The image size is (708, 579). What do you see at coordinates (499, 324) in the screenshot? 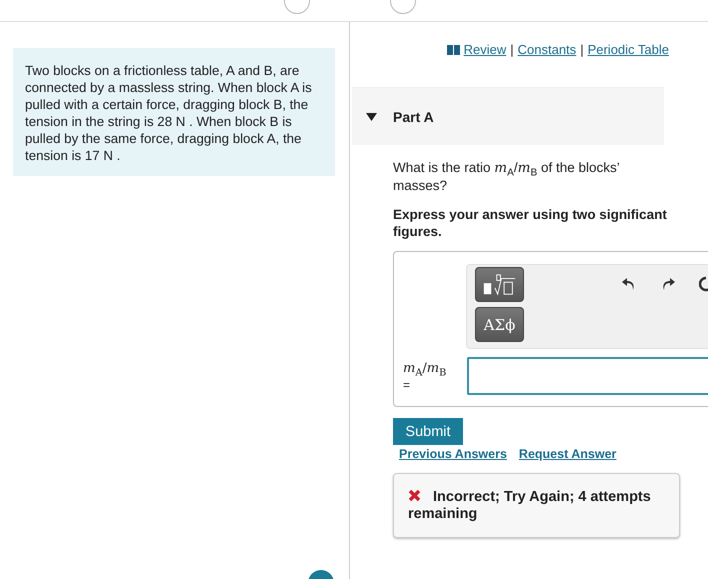
I see `symbols-button: ΑΣϕ` at bounding box center [499, 324].